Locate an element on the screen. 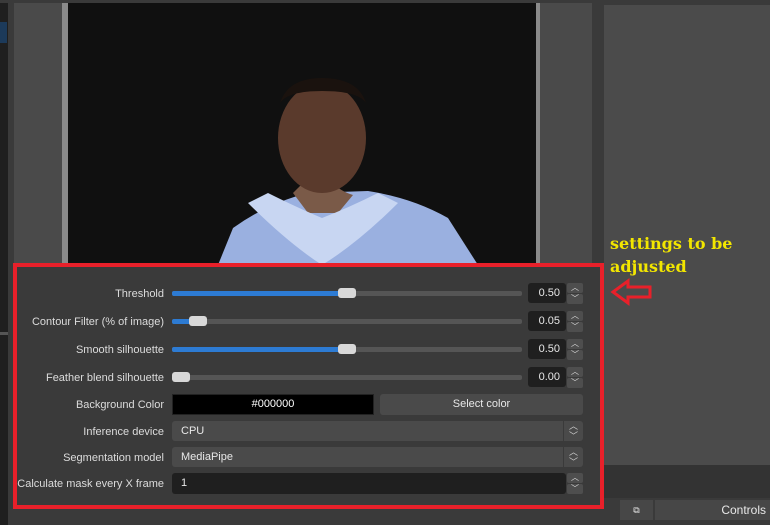  mask-frame-spinbox: 1 is located at coordinates (369, 483).